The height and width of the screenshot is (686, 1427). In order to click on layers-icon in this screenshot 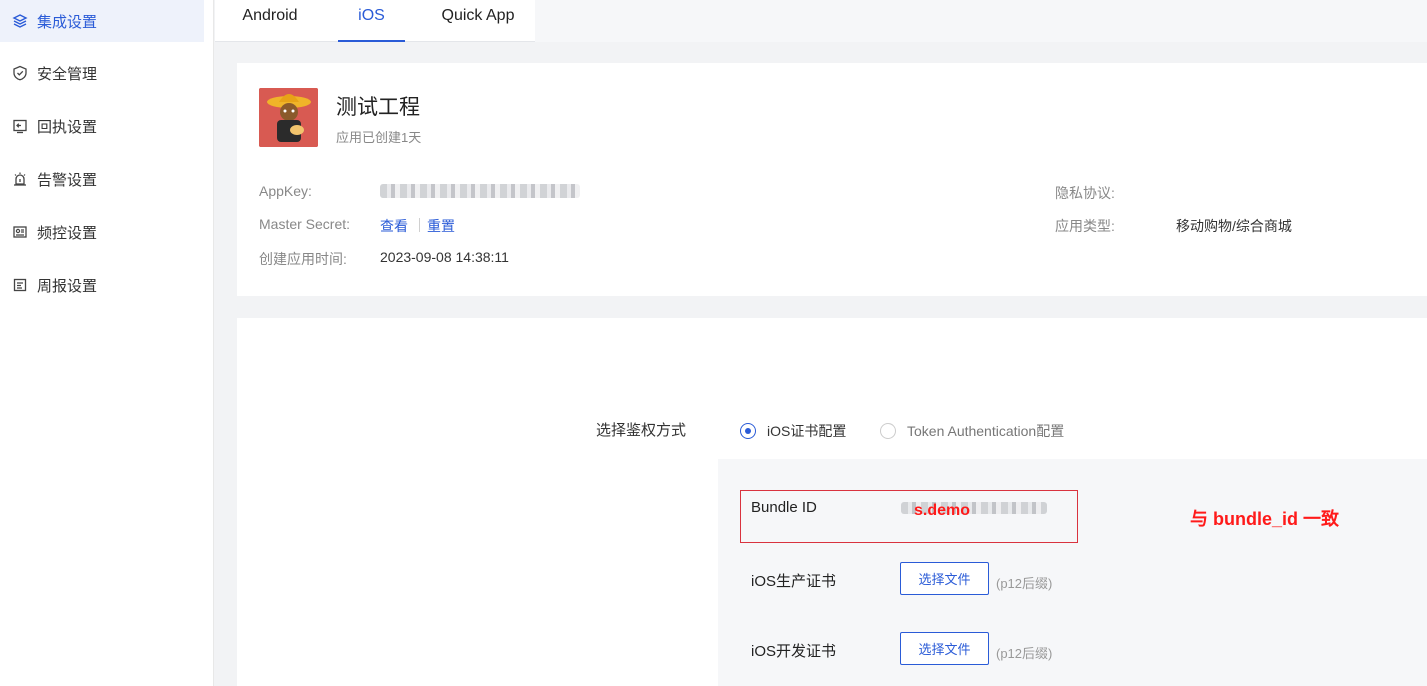, I will do `click(20, 21)`.